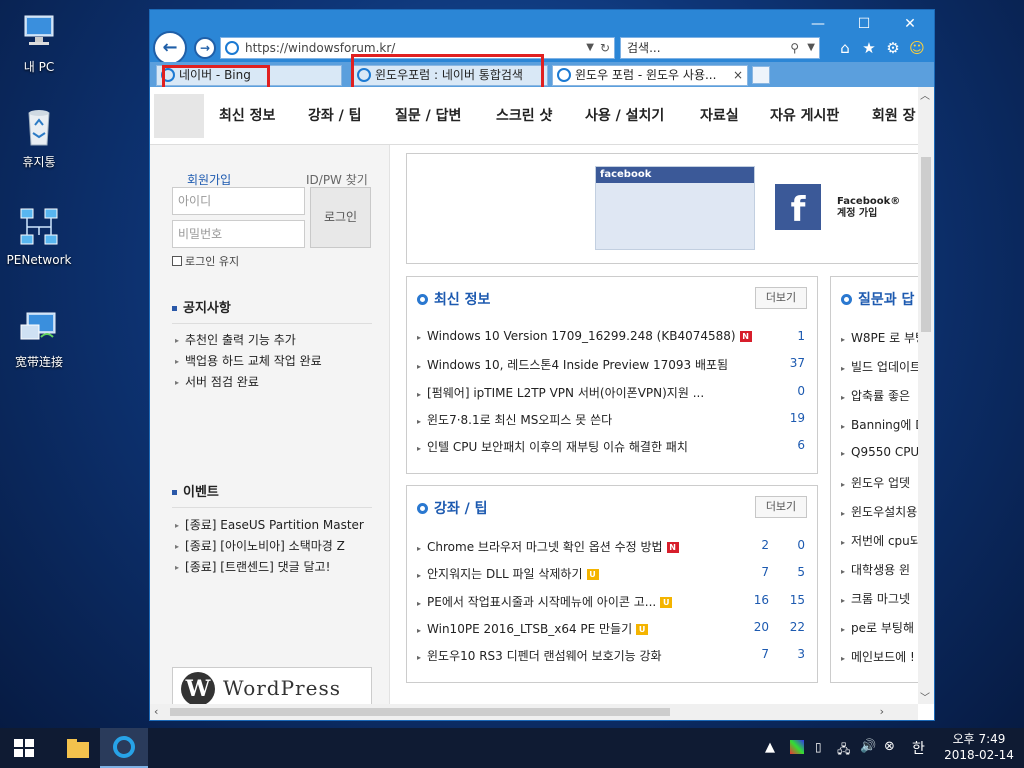  Describe the element at coordinates (720, 48) in the screenshot. I see `search-box: 검색... ⚲ ▼` at that location.